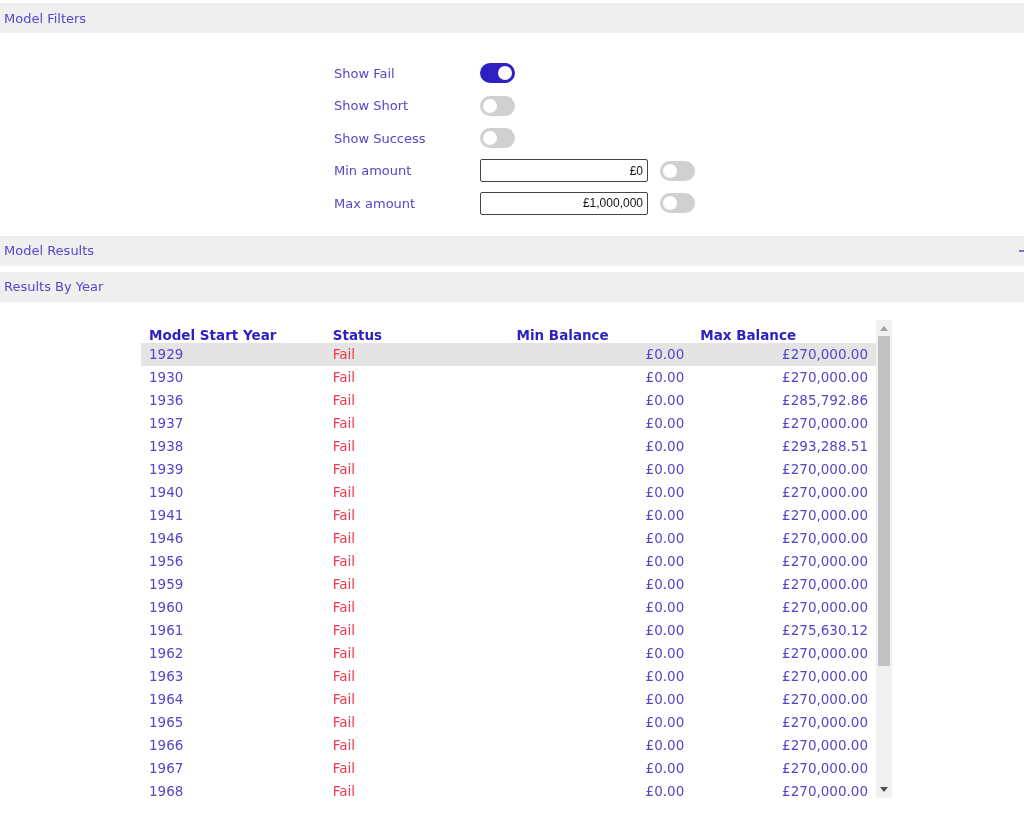 This screenshot has height=818, width=1024. What do you see at coordinates (166, 791) in the screenshot?
I see `table-cell-text: 1968` at bounding box center [166, 791].